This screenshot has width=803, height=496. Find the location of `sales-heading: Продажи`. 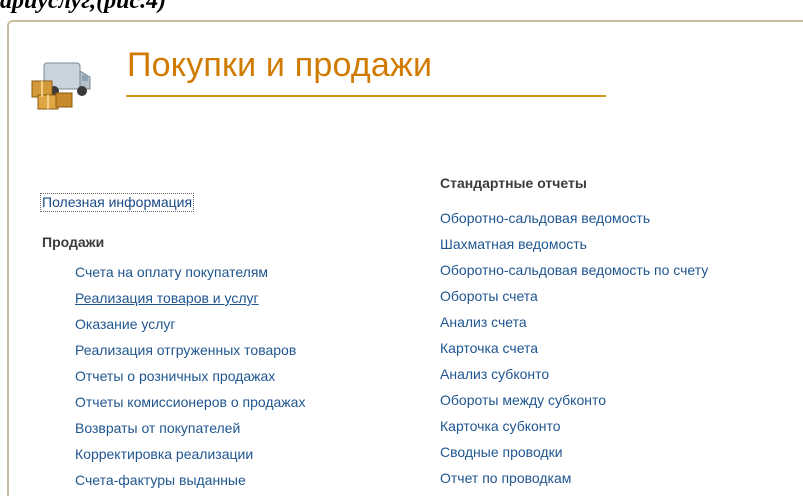

sales-heading: Продажи is located at coordinates (73, 242).